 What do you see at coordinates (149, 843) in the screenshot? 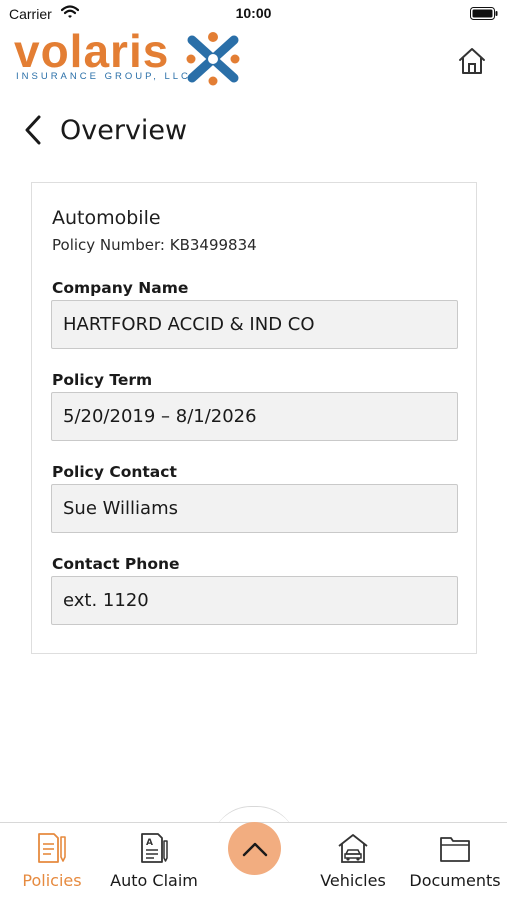
I see `svg-text: A` at bounding box center [149, 843].